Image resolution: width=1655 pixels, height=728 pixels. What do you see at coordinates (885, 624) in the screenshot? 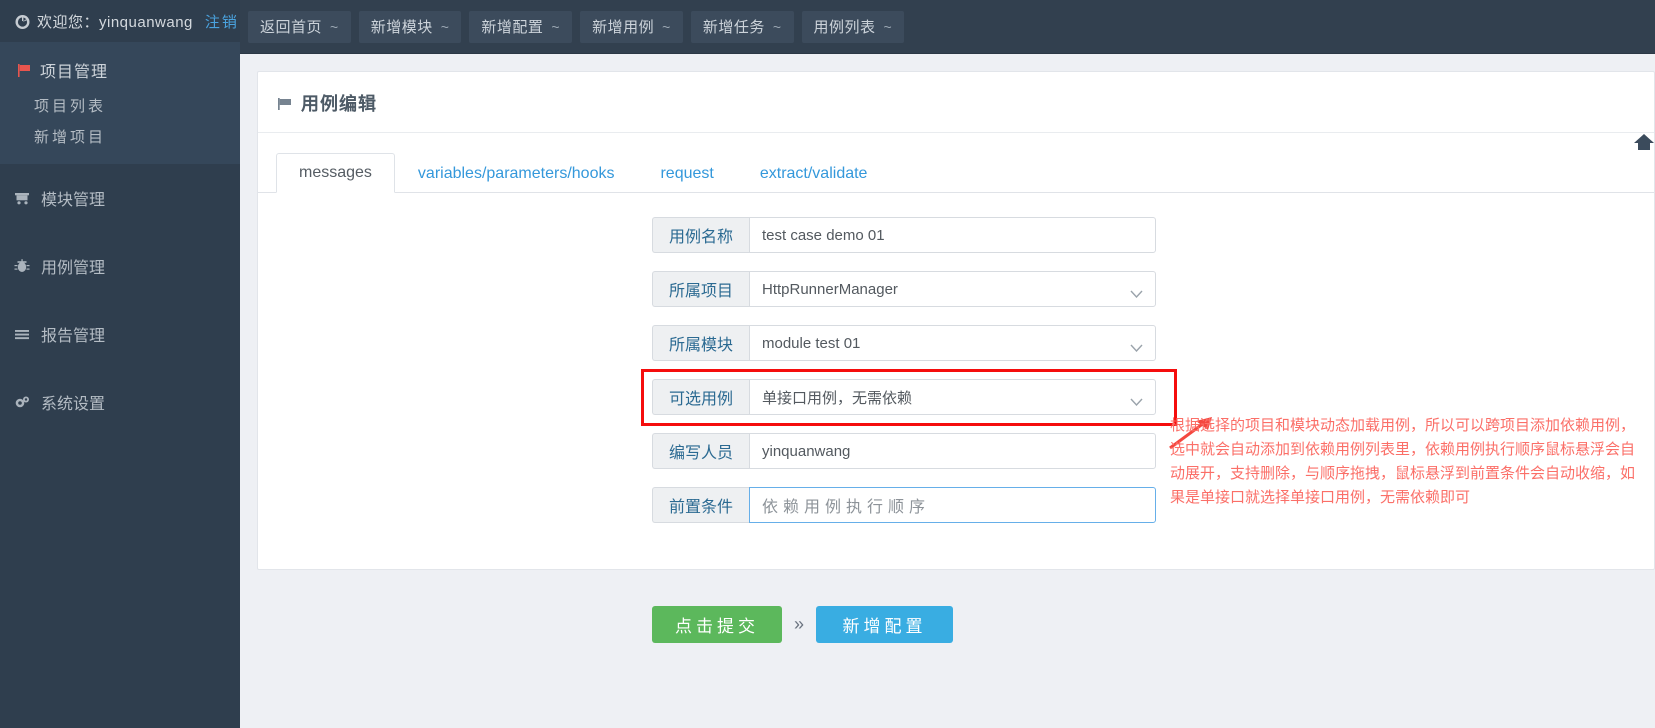
I see `add-config-button: 新增配置` at bounding box center [885, 624].